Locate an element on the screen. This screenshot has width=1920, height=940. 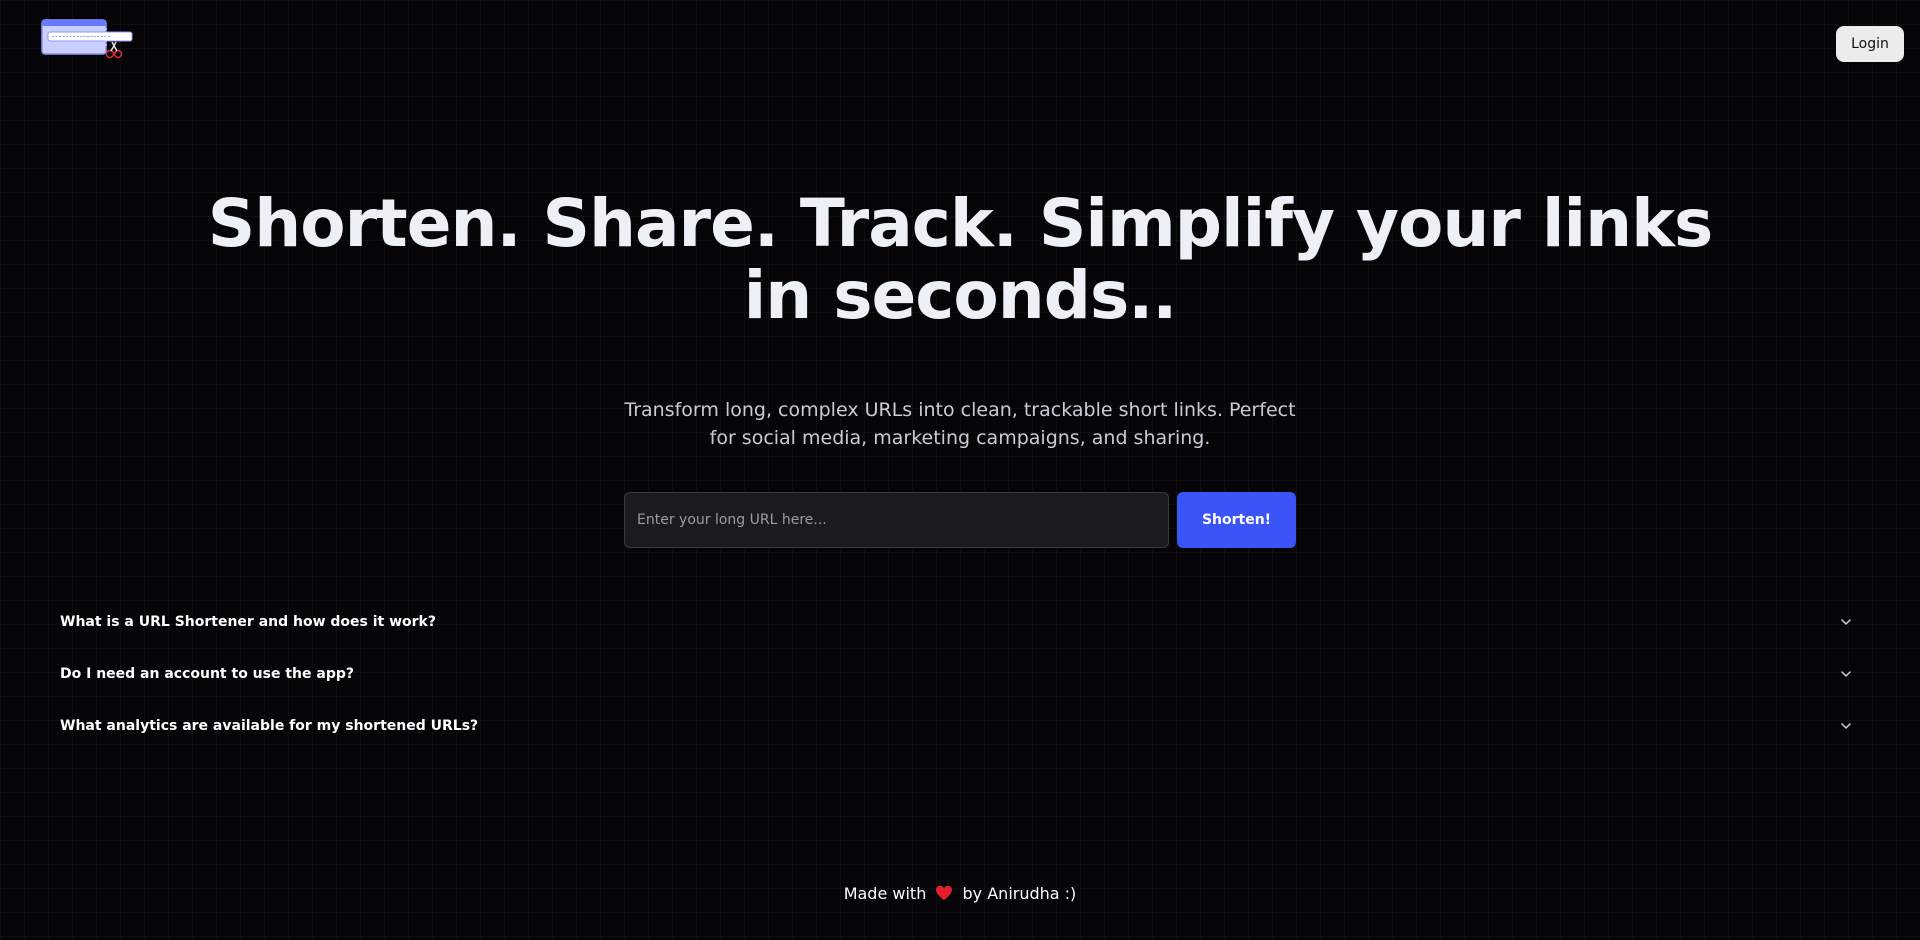
login-button: Login is located at coordinates (1870, 44).